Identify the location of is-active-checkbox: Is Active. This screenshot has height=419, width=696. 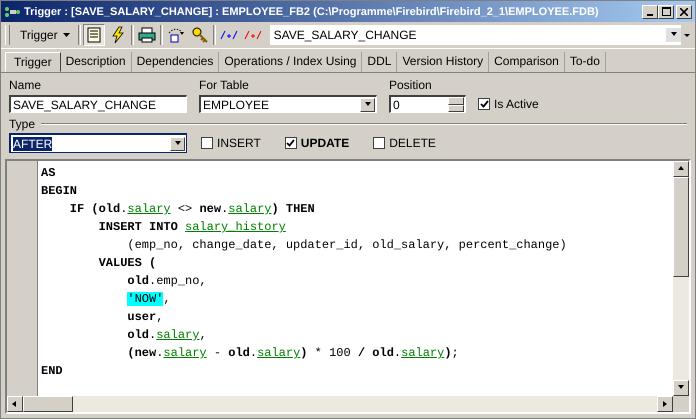
(508, 104).